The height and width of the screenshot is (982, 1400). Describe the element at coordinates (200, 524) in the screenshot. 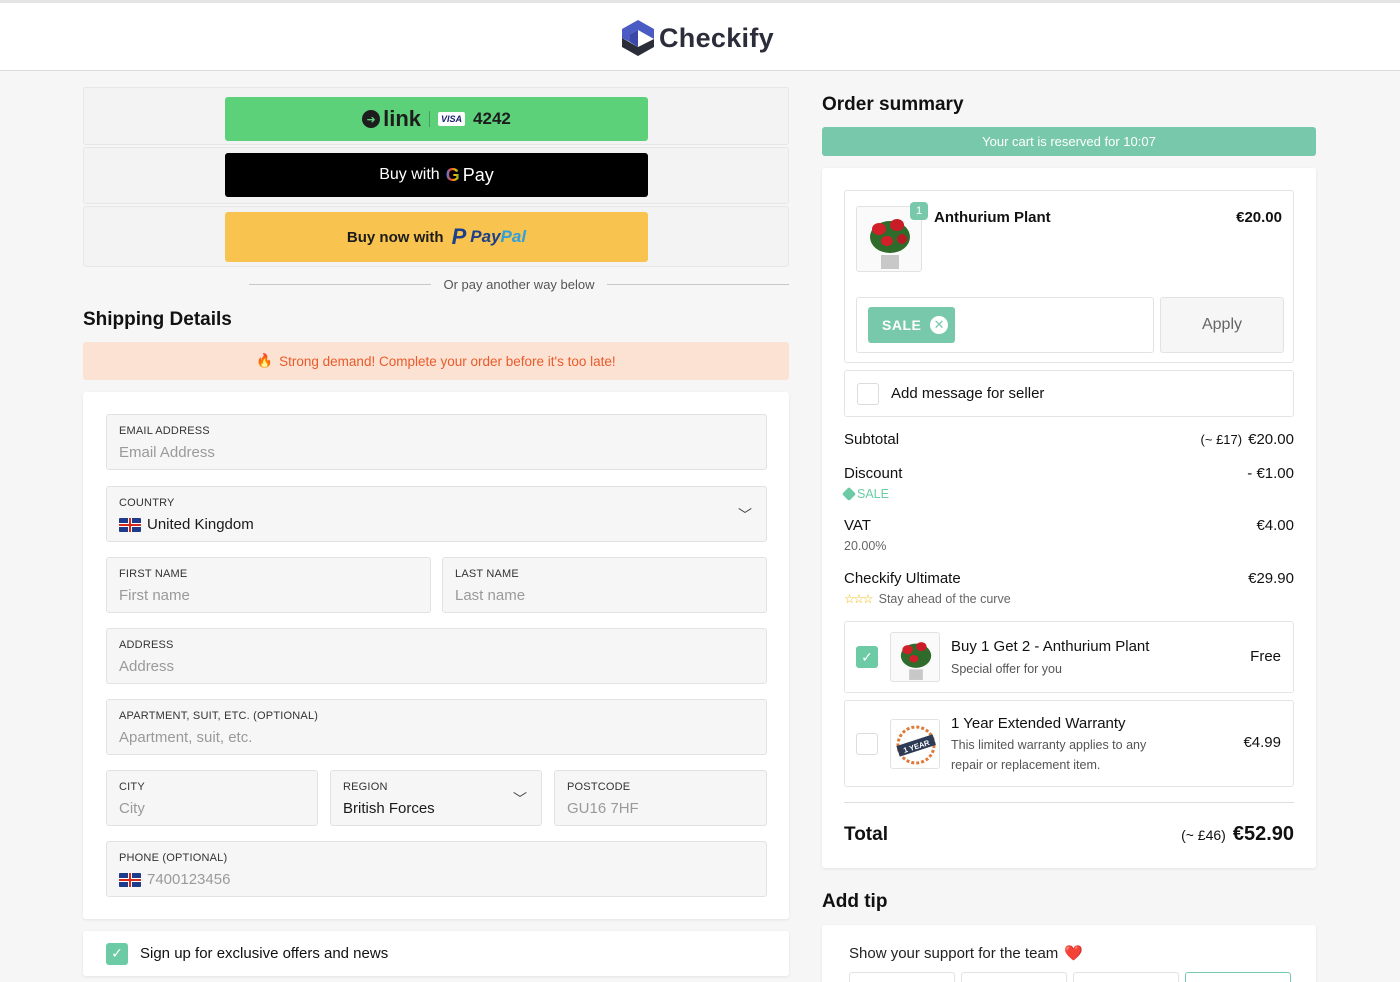

I see `country-text: United Kingdom` at that location.